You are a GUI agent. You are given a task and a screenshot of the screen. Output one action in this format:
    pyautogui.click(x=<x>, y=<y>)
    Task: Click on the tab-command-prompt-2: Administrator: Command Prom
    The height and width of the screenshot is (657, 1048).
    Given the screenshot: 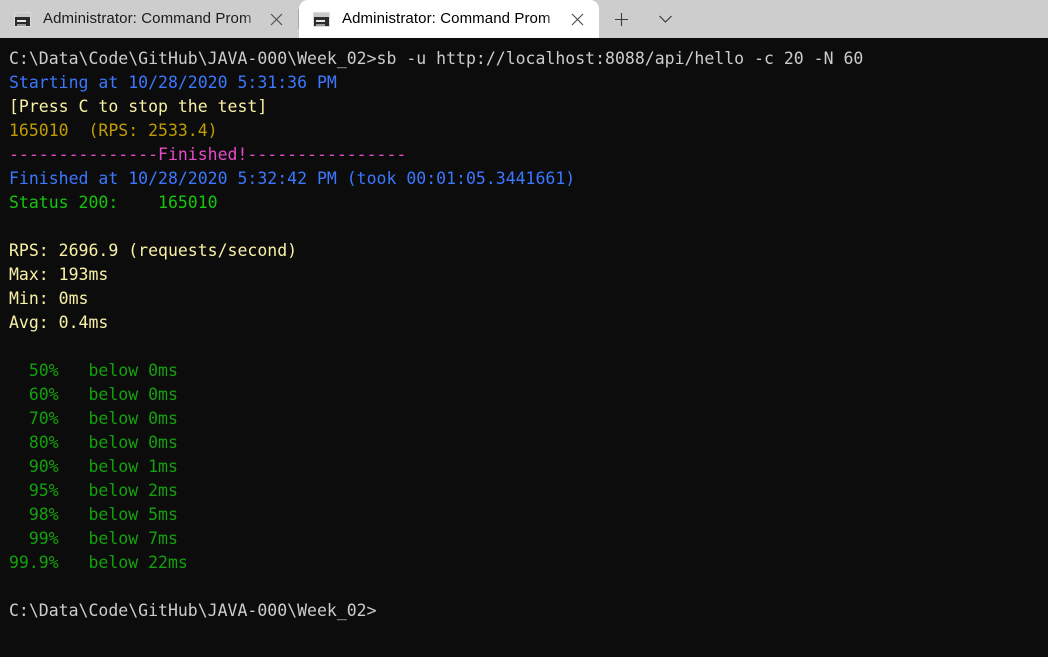 What is the action you would take?
    pyautogui.click(x=449, y=19)
    